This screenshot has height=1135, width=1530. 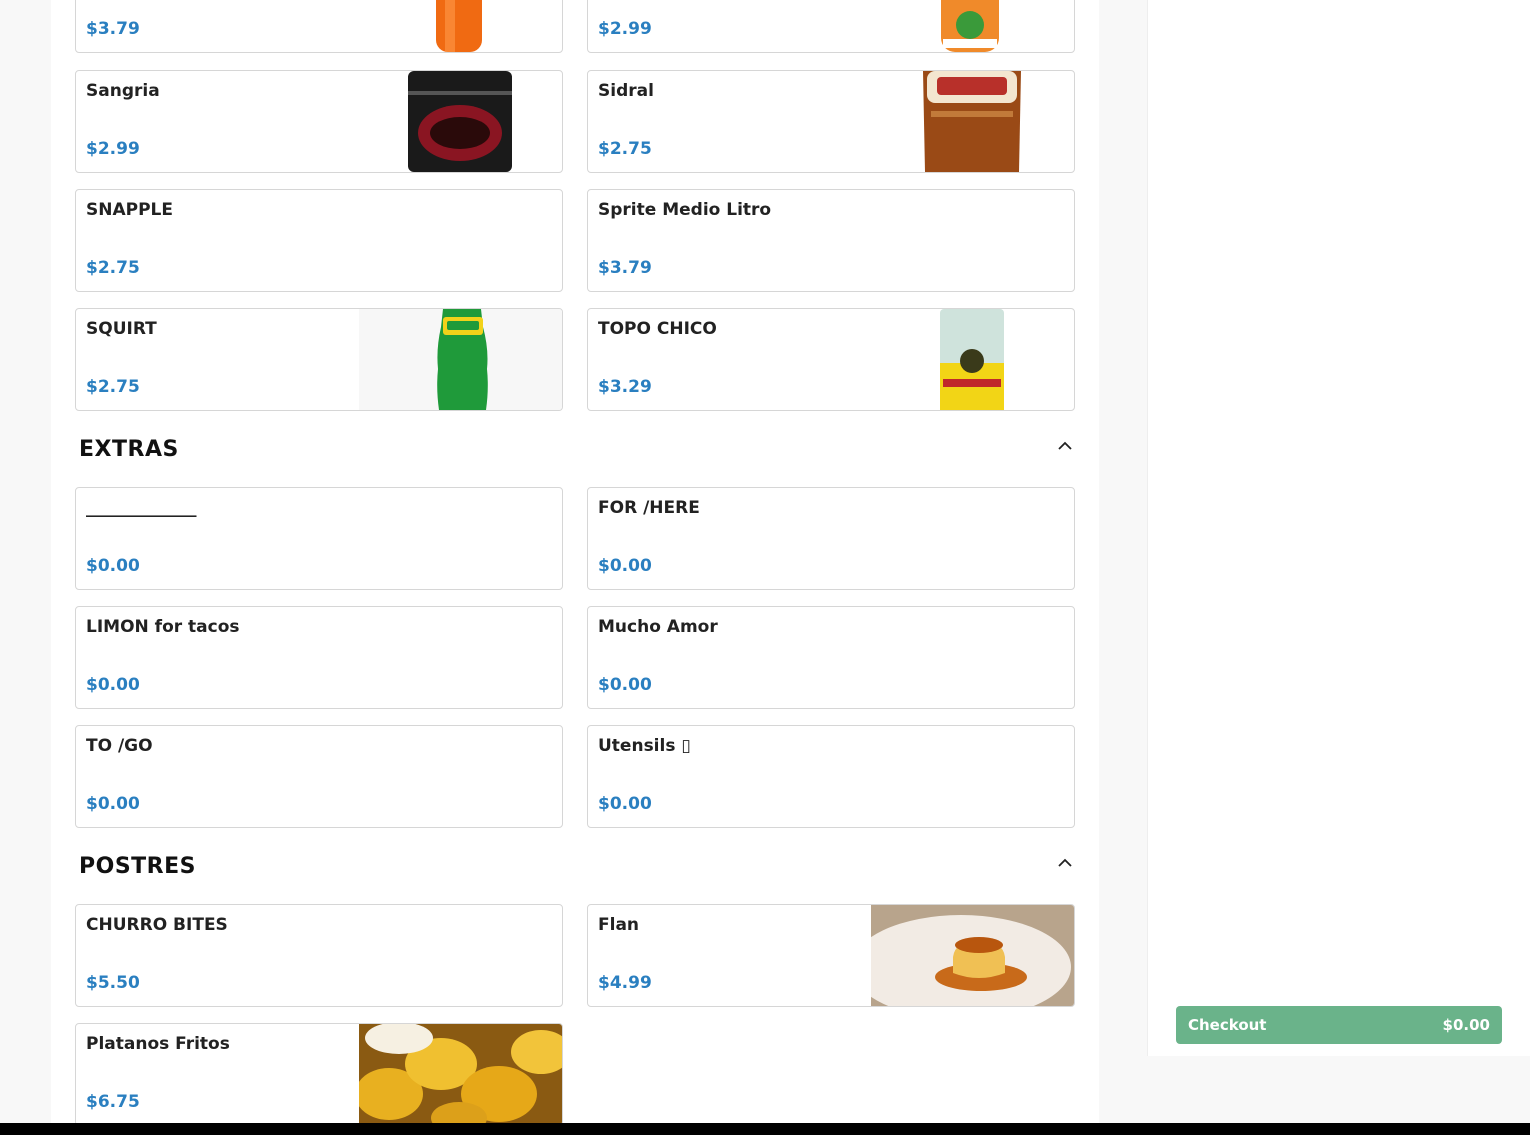 What do you see at coordinates (460, 359) in the screenshot?
I see `squirt-bottle-image` at bounding box center [460, 359].